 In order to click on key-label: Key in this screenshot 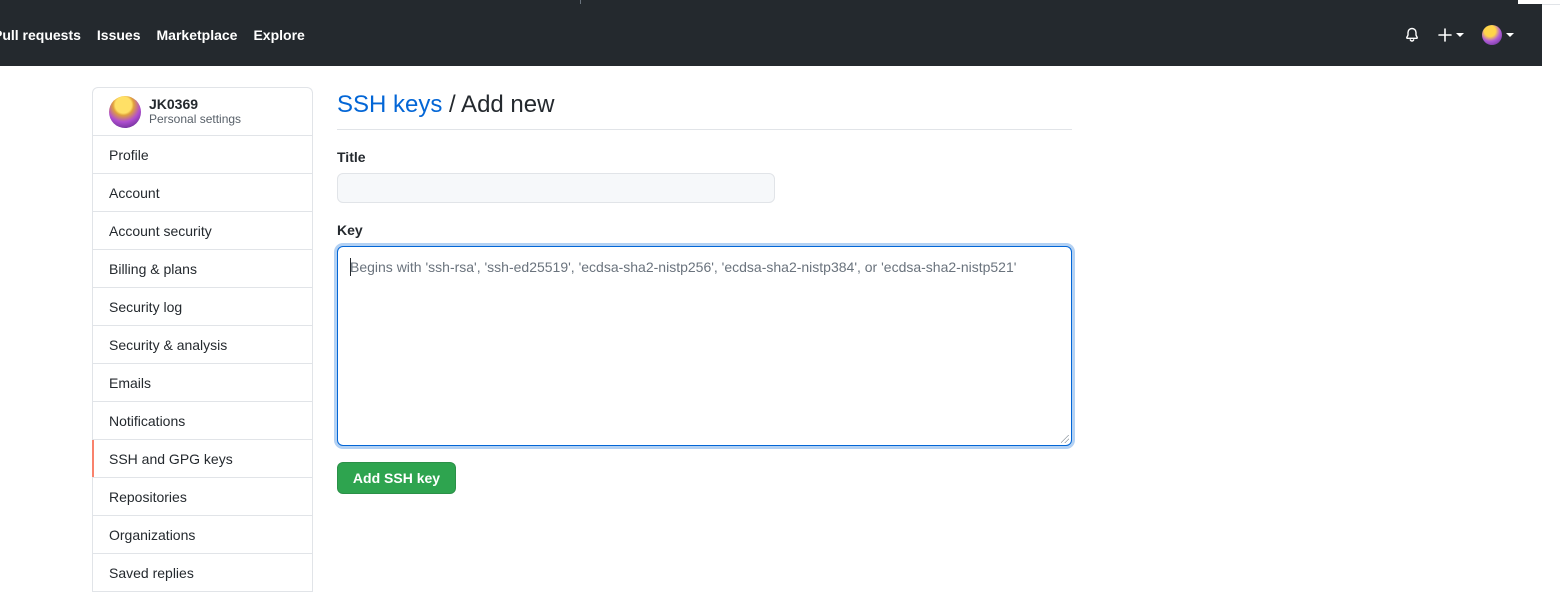, I will do `click(350, 230)`.